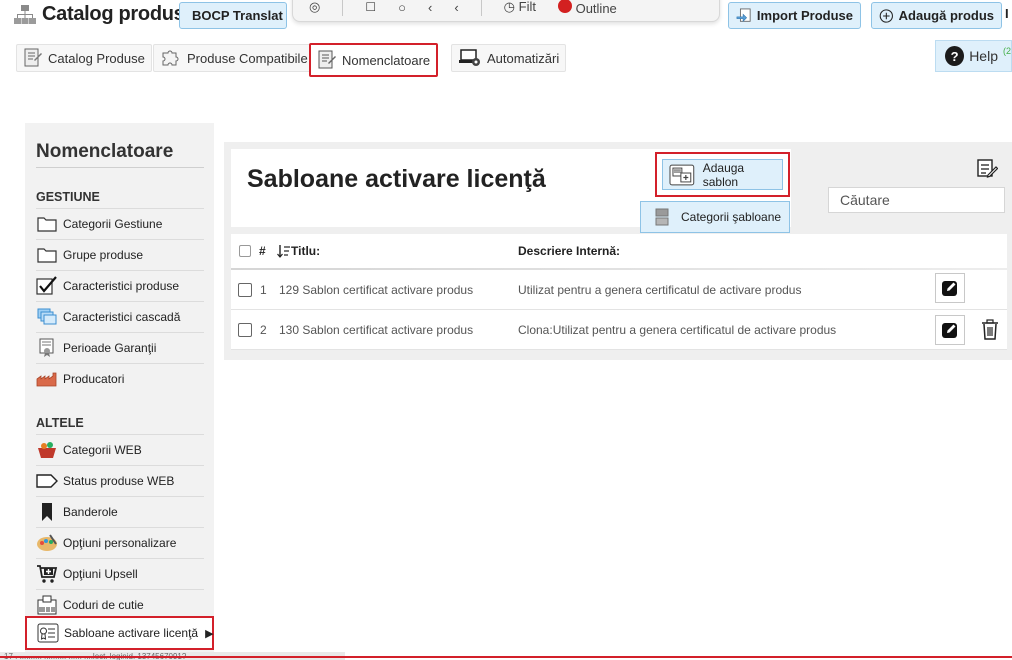 Image resolution: width=1012 pixels, height=660 pixels. I want to click on bookmark-icon, so click(47, 512).